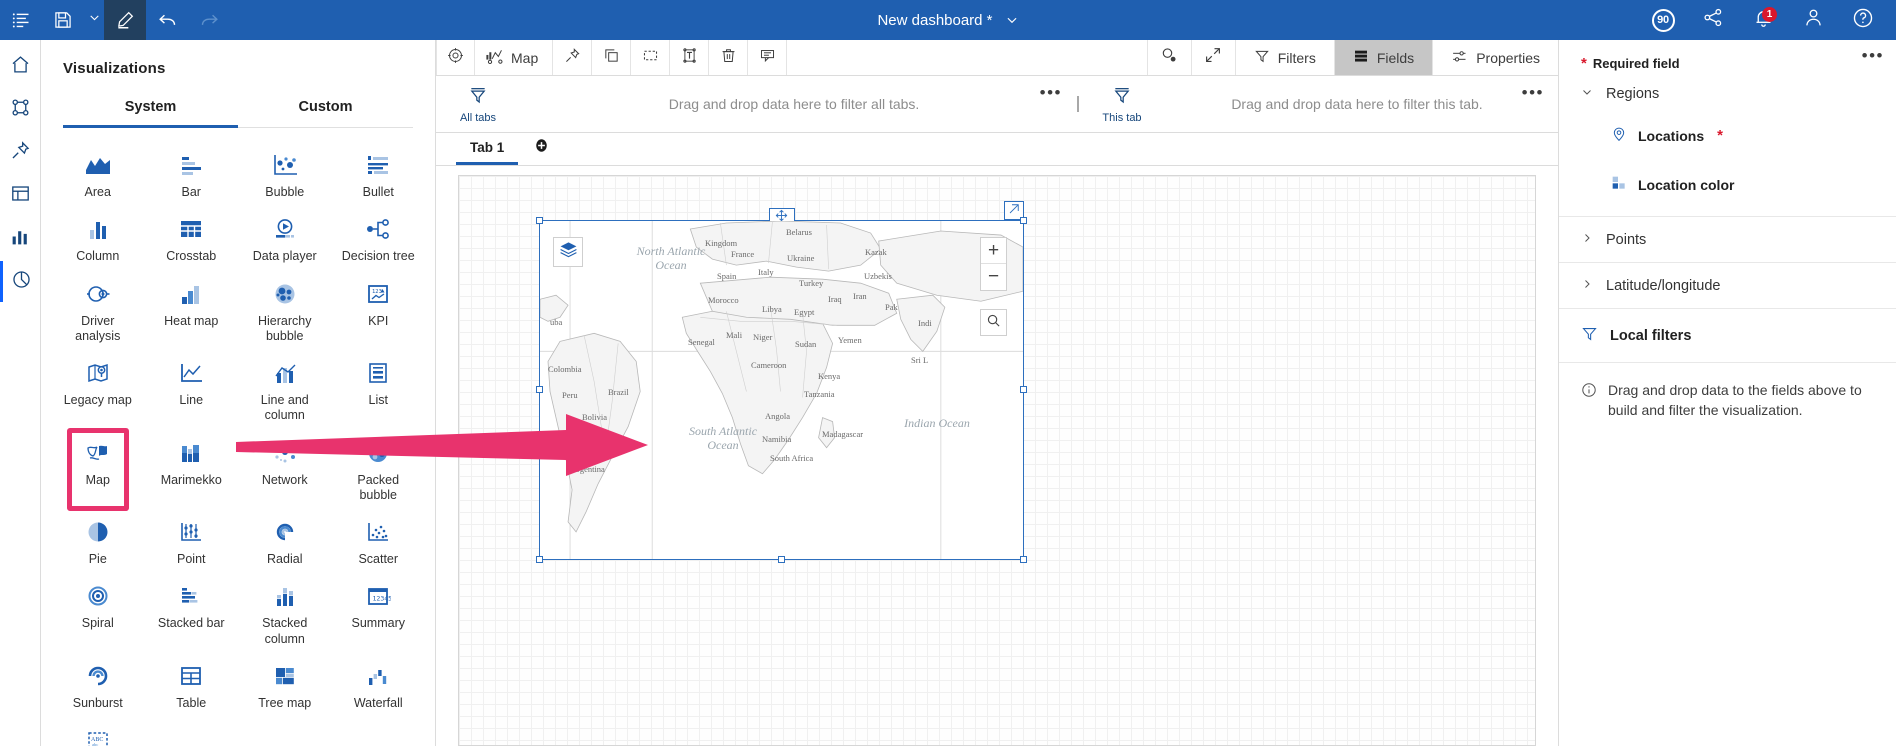 The image size is (1896, 746). I want to click on rail-item-visualizations, so click(20, 281).